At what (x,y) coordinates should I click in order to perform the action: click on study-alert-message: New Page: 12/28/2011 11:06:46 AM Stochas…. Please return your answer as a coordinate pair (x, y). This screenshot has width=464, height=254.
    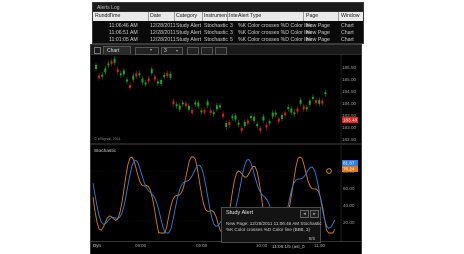
    Looking at the image, I should click on (274, 223).